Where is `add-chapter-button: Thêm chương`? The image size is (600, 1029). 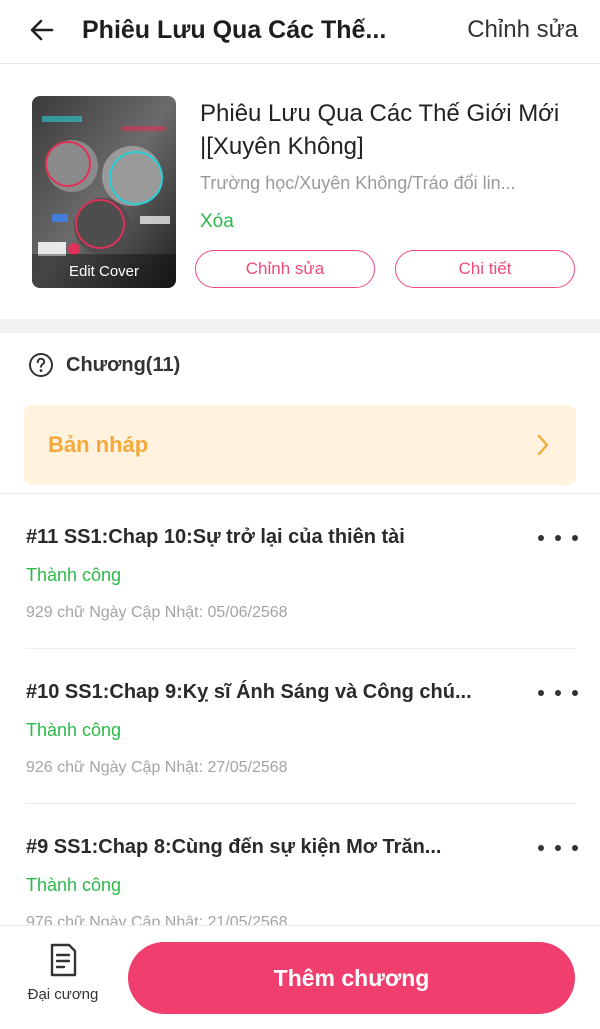 add-chapter-button: Thêm chương is located at coordinates (351, 978).